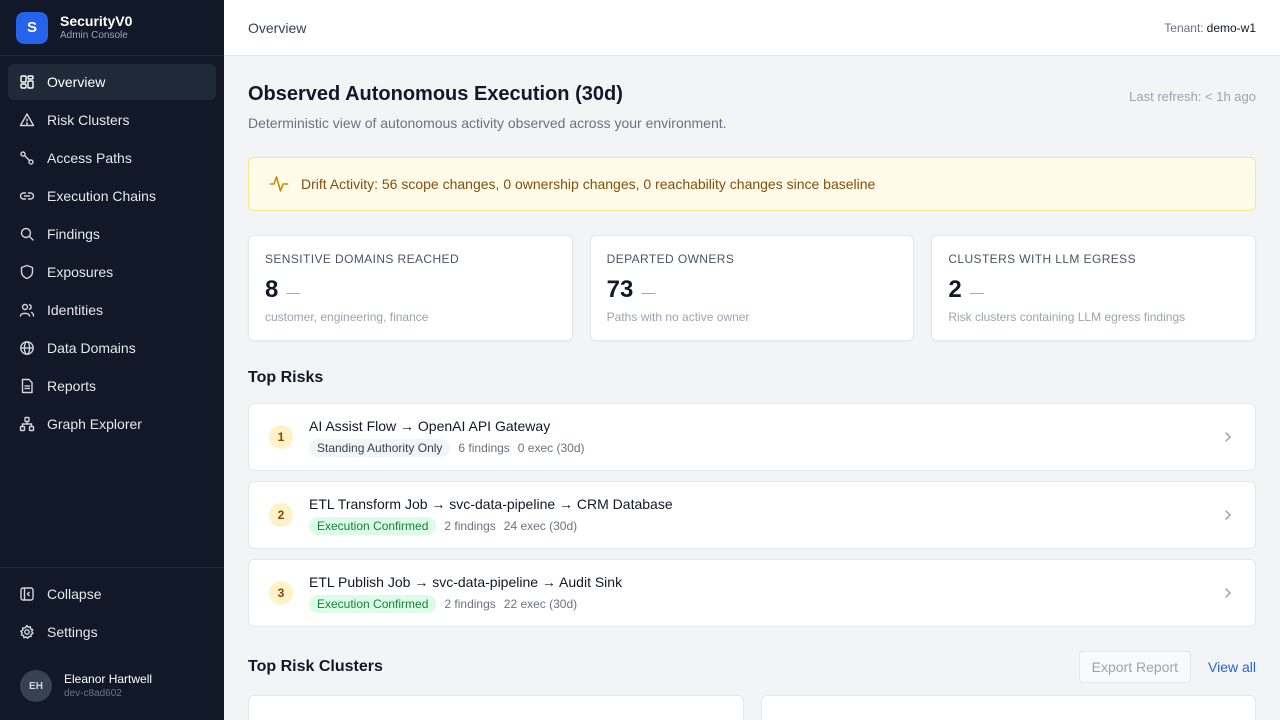 The height and width of the screenshot is (720, 1280). Describe the element at coordinates (27, 234) in the screenshot. I see `search-icon` at that location.